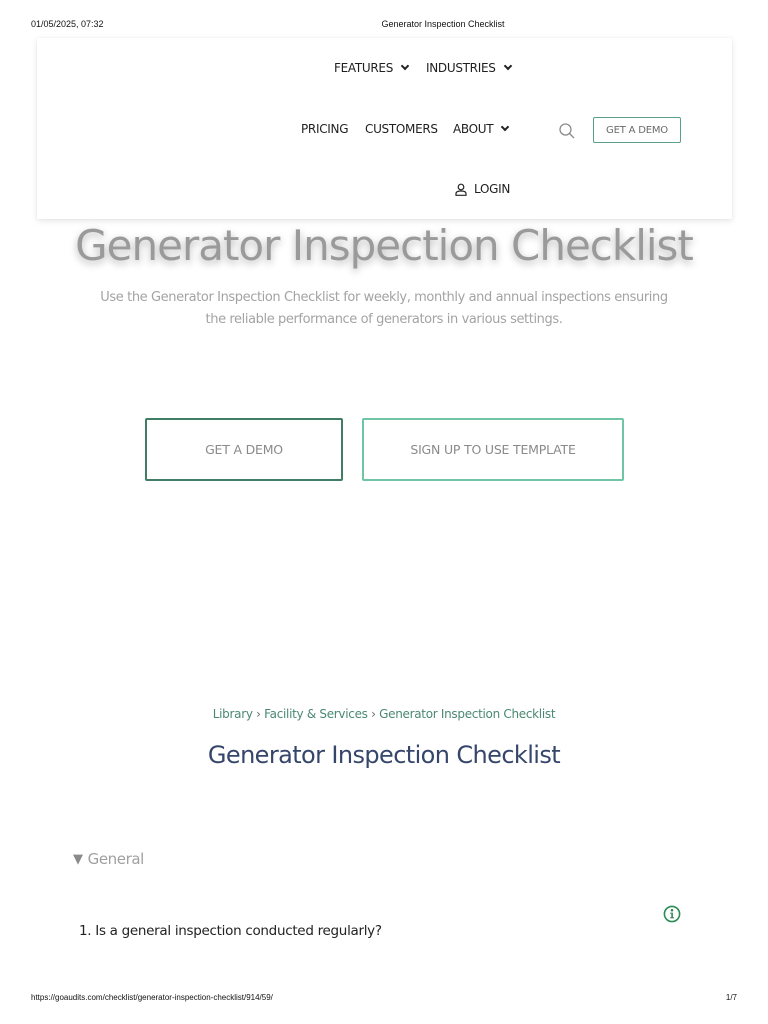 This screenshot has width=768, height=1024. What do you see at coordinates (637, 130) in the screenshot?
I see `nav-get-demo-button: GET A DEMO` at bounding box center [637, 130].